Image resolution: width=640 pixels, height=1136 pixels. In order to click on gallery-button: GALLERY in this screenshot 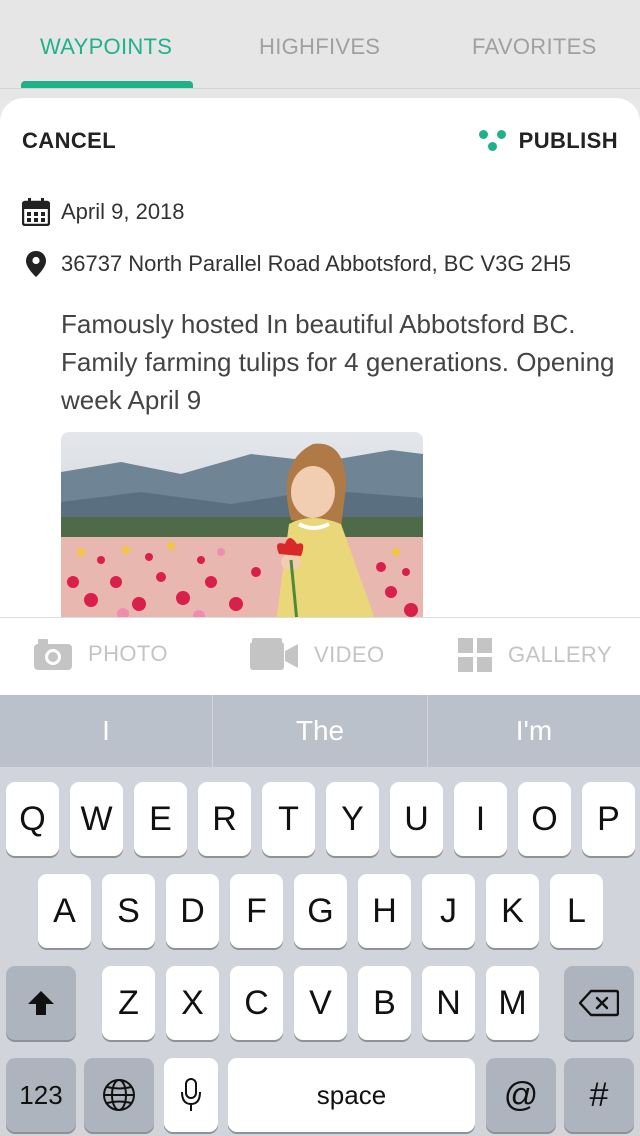, I will do `click(535, 655)`.